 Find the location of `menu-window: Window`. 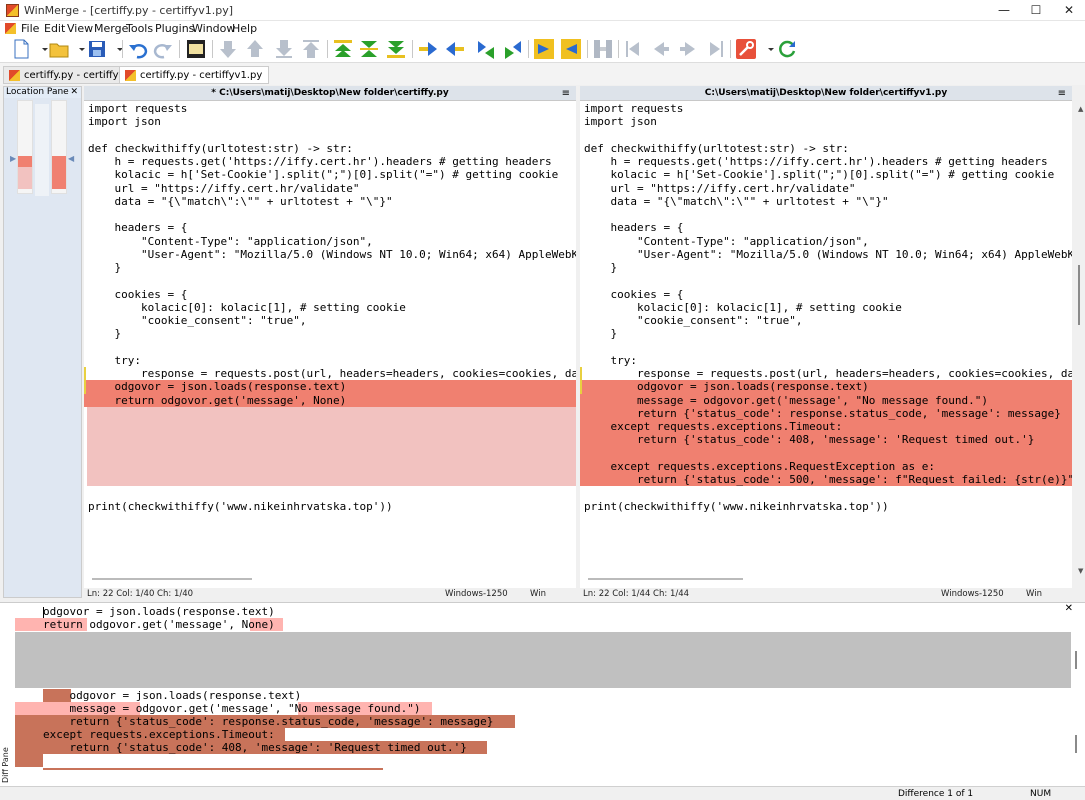

menu-window: Window is located at coordinates (213, 28).